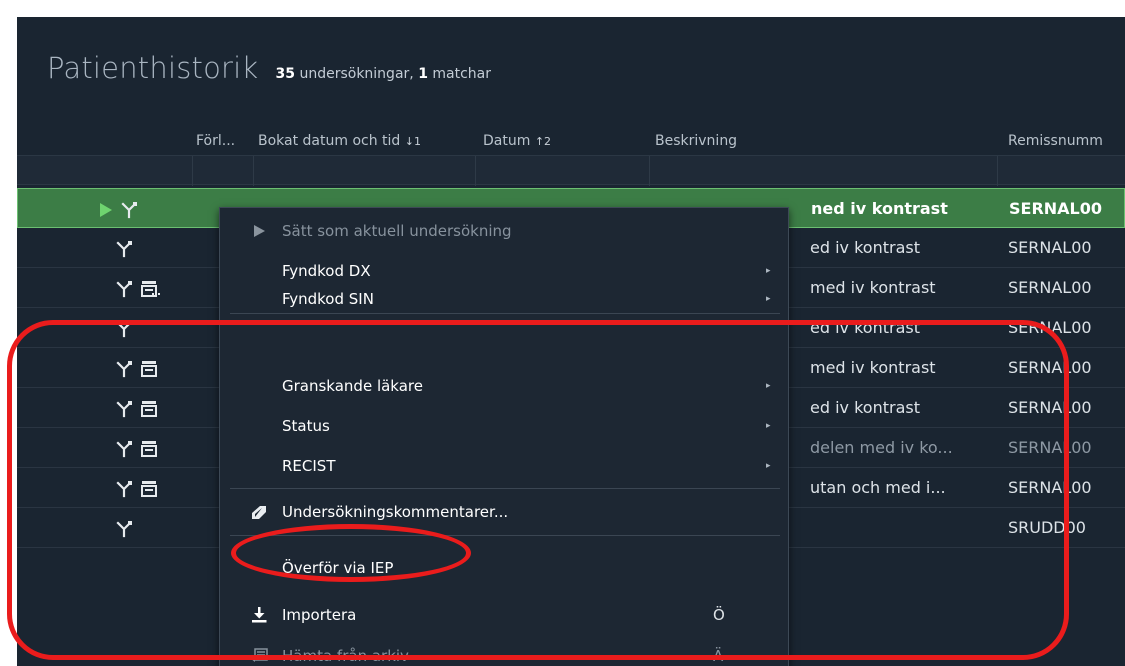  I want to click on match-count: 1, so click(423, 74).